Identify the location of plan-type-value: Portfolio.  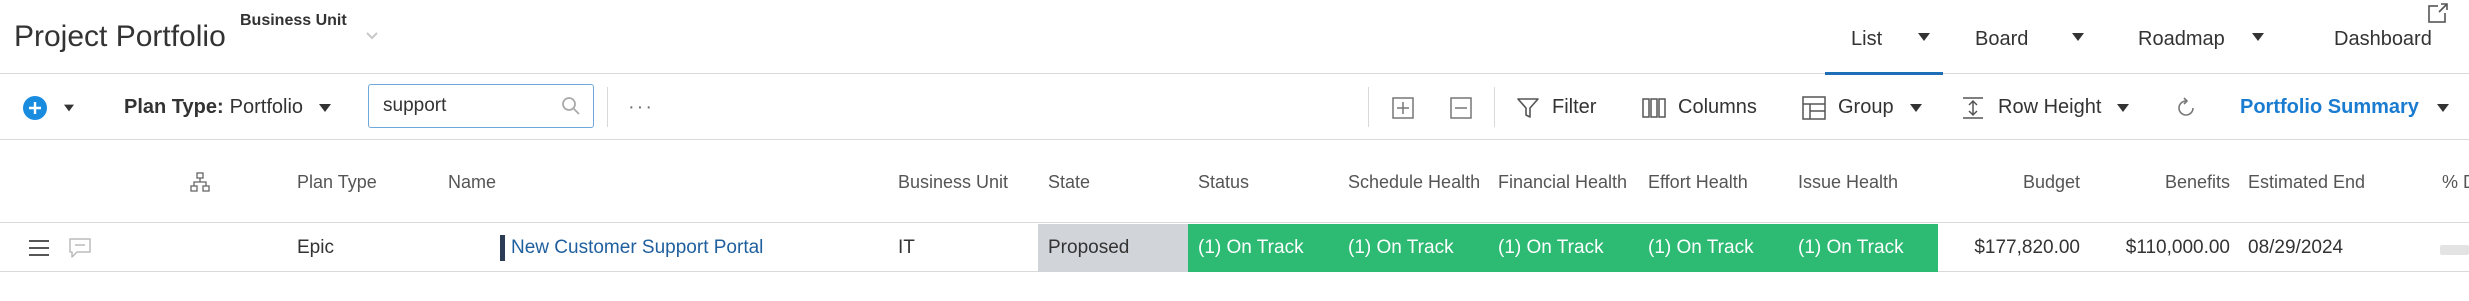
(266, 107).